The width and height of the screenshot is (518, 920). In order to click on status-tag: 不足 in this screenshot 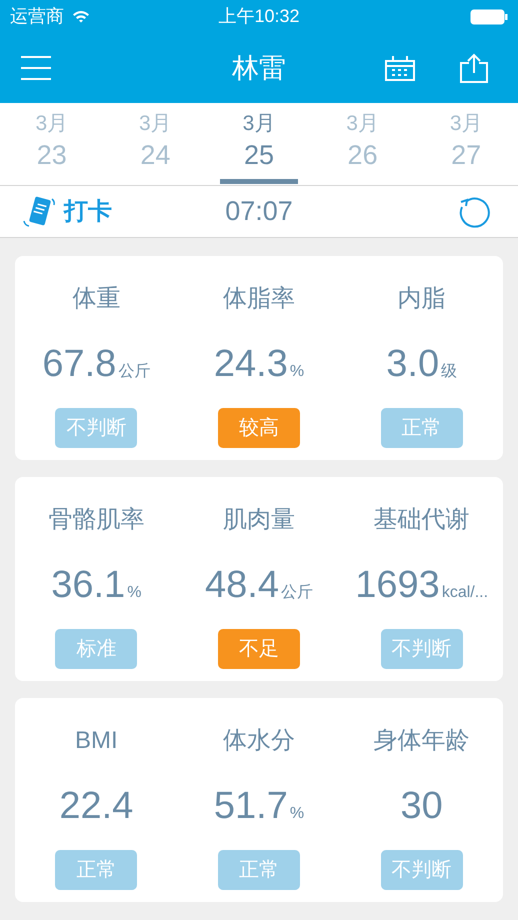, I will do `click(259, 649)`.